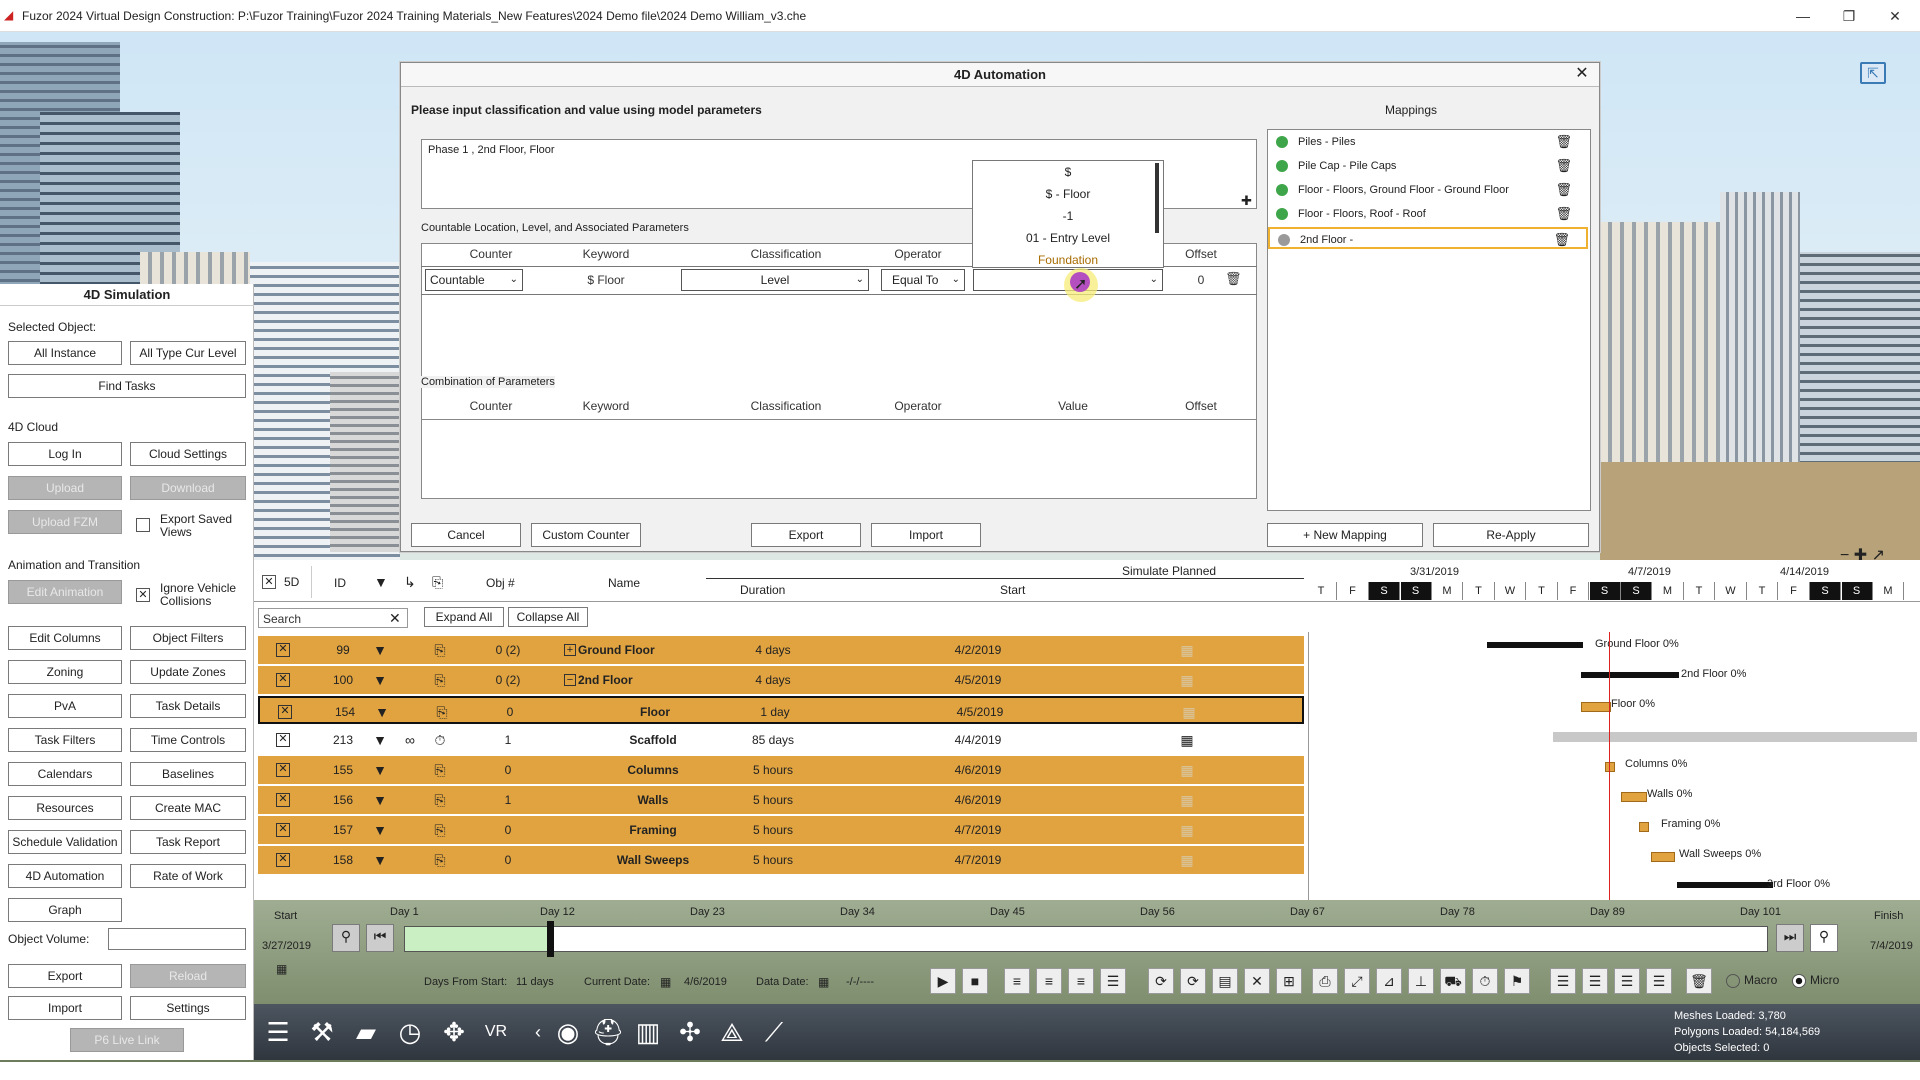 Image resolution: width=1920 pixels, height=1080 pixels. Describe the element at coordinates (65, 774) in the screenshot. I see `calendars-button: Calendars` at that location.